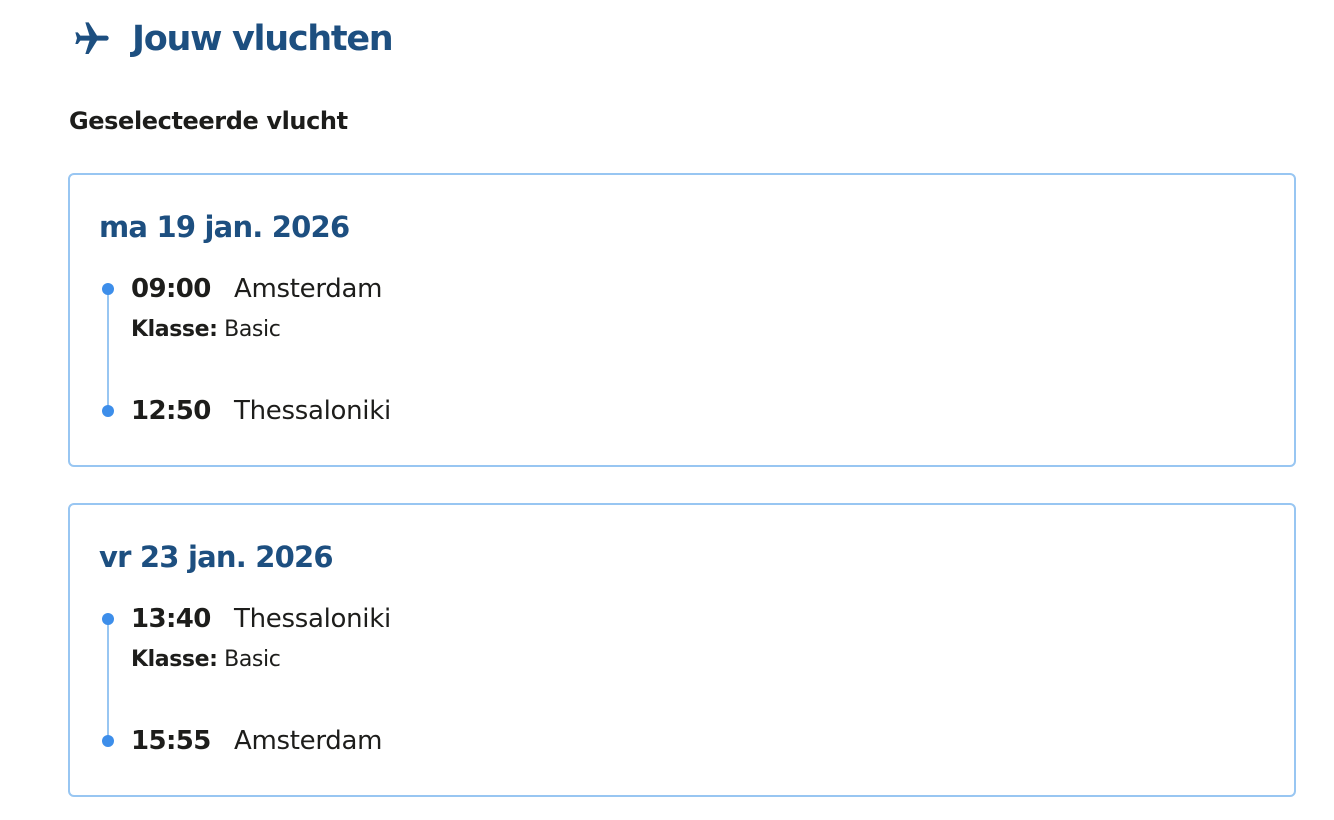  I want to click on flight-date: vr 23 jan. 2026, so click(216, 557).